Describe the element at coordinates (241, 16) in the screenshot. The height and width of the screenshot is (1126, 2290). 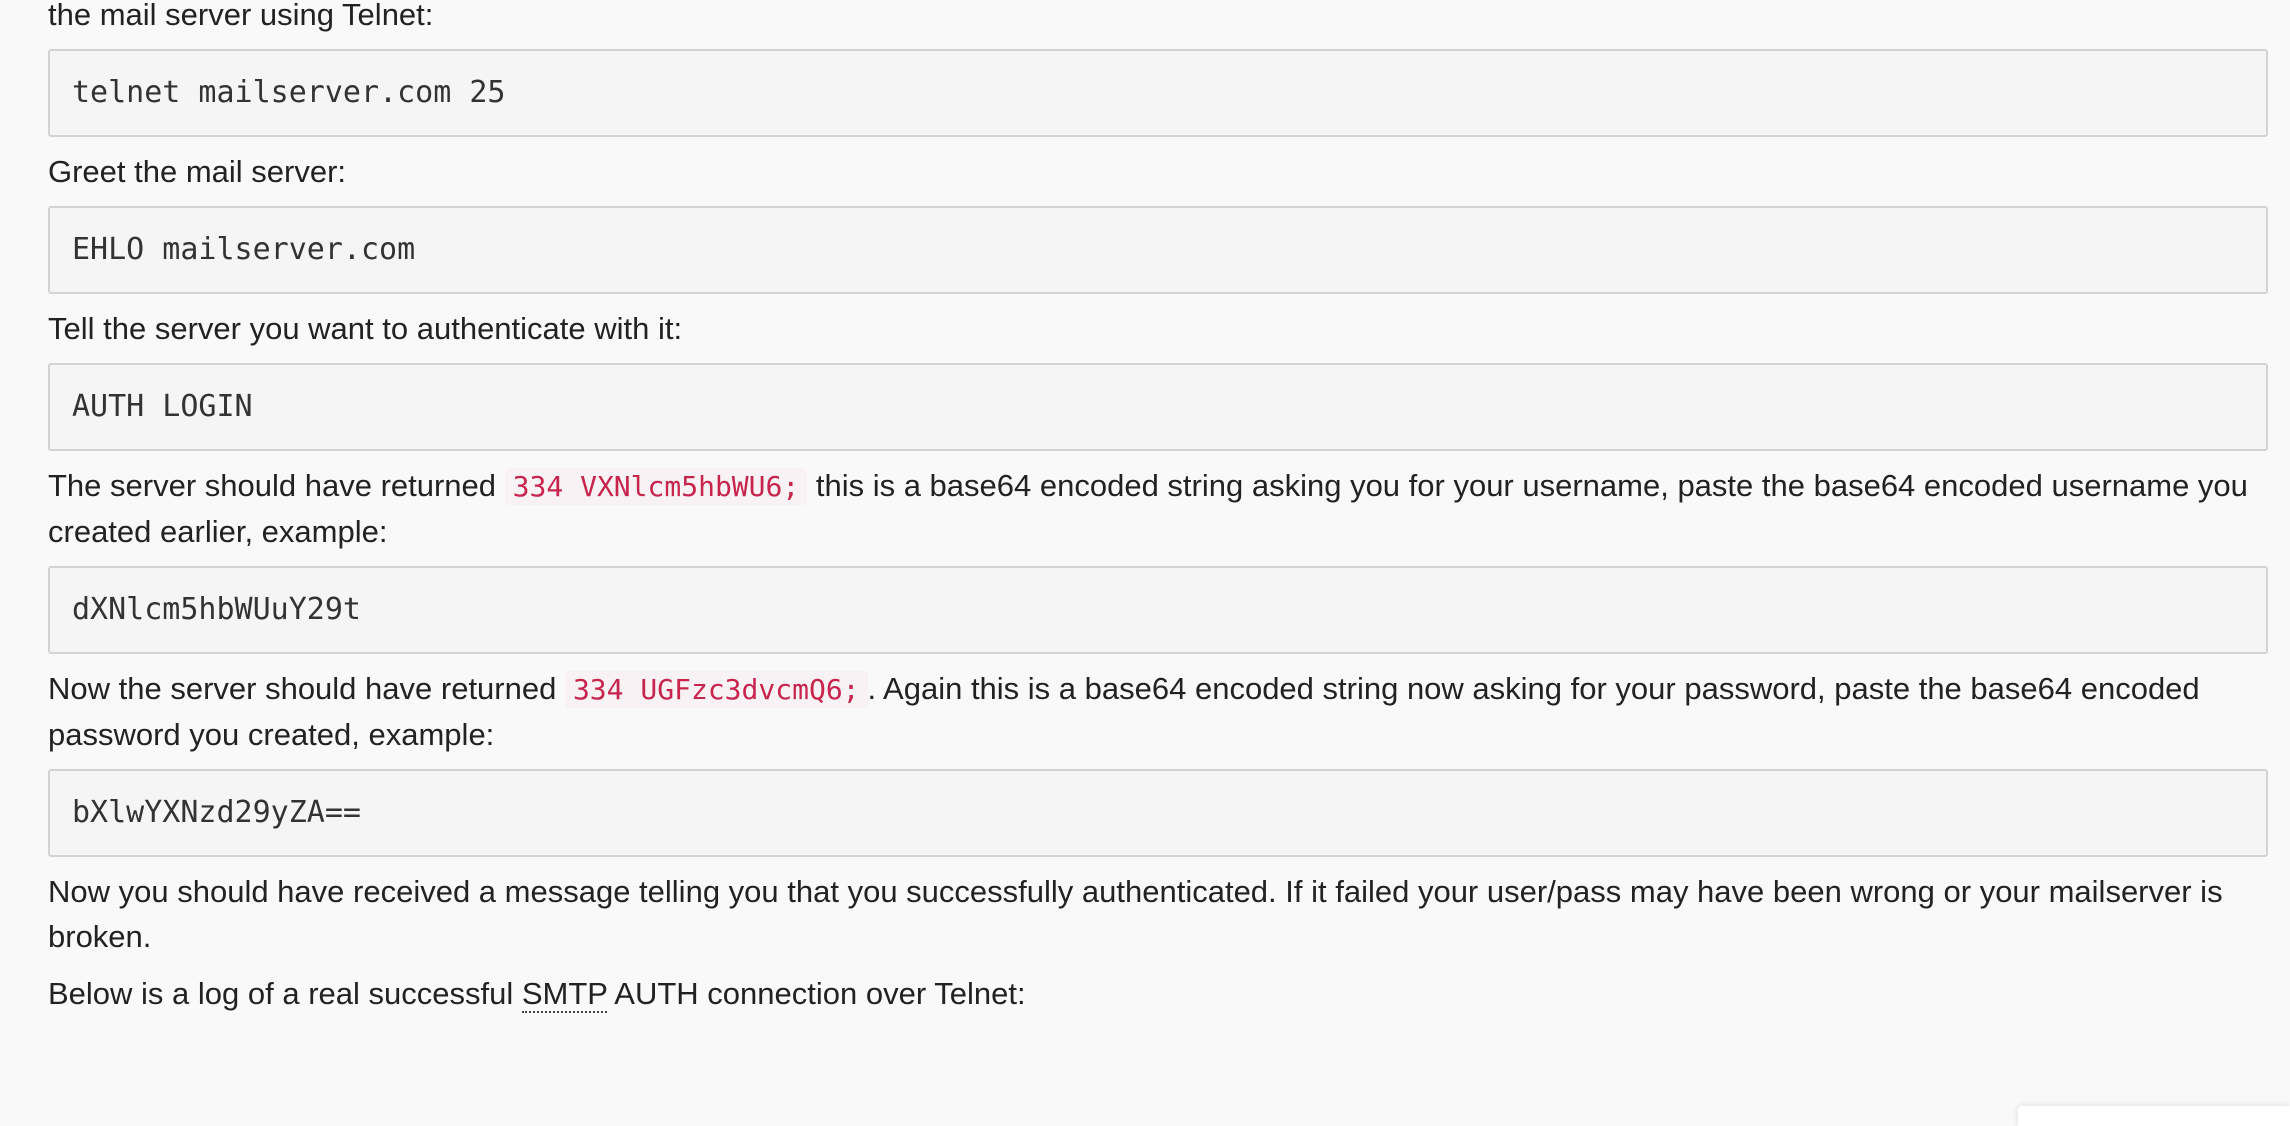
I see `intro-text: the mail server using Telnet:` at that location.